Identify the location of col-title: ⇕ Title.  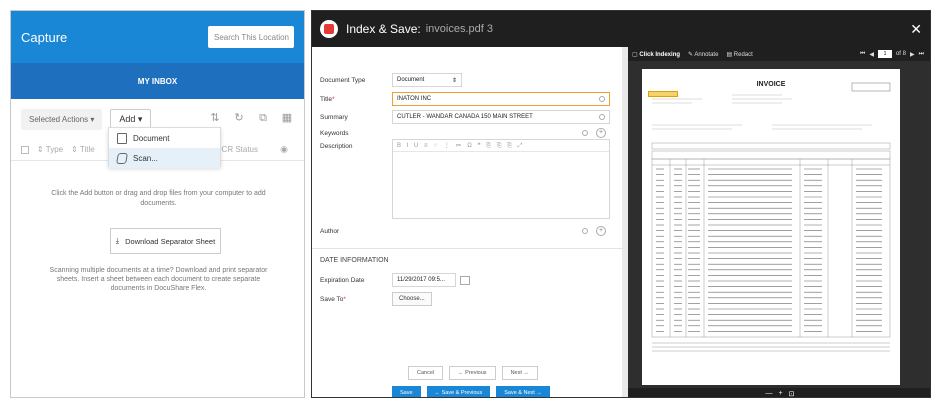
(83, 149).